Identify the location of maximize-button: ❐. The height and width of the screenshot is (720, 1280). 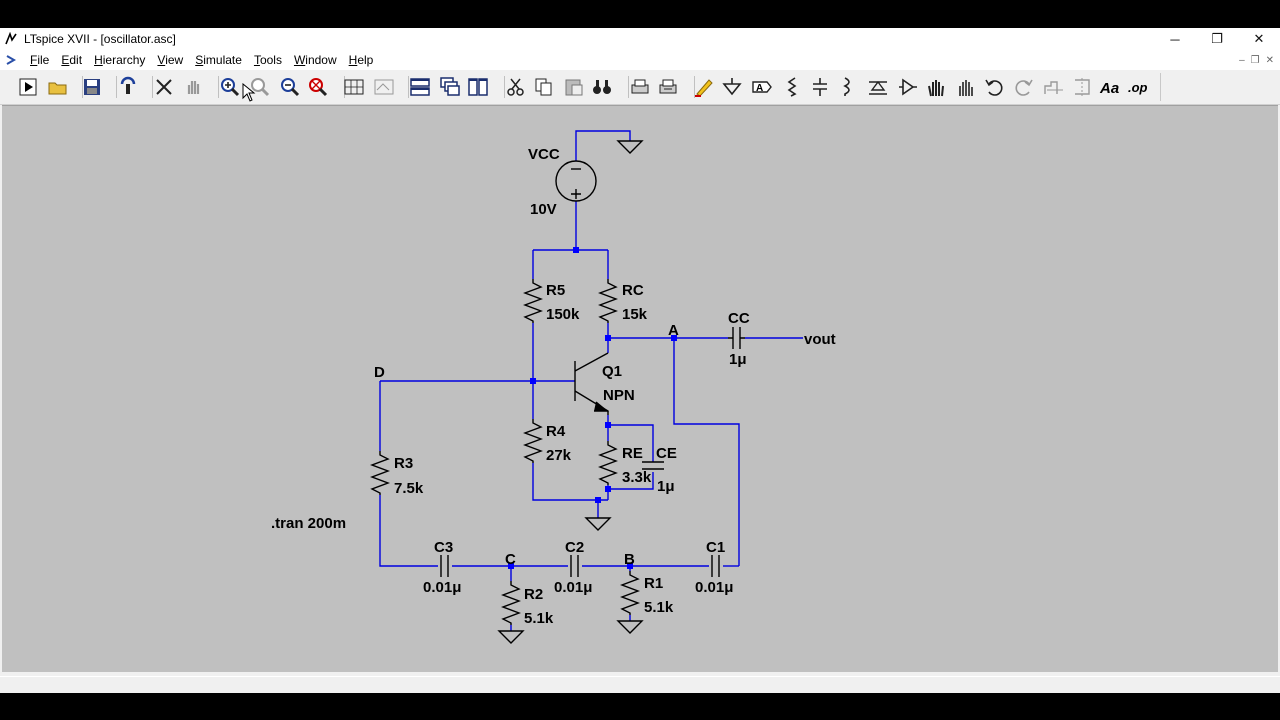
(1217, 39).